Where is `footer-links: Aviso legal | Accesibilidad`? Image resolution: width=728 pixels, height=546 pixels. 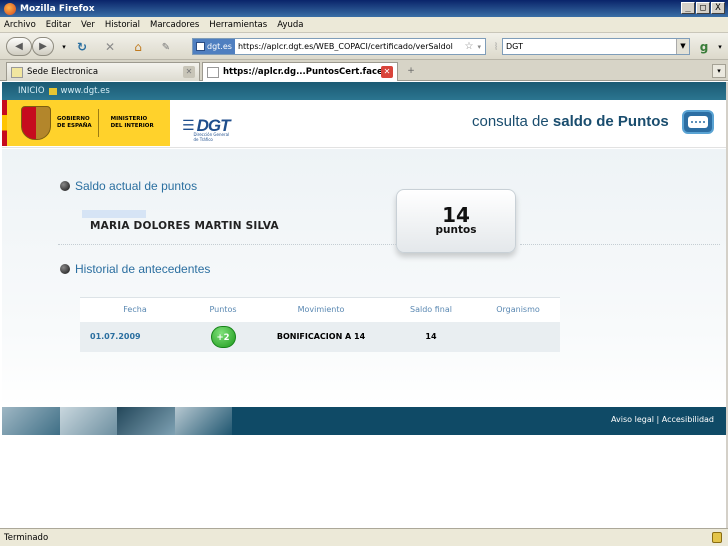
footer-links: Aviso legal | Accesibilidad is located at coordinates (662, 419).